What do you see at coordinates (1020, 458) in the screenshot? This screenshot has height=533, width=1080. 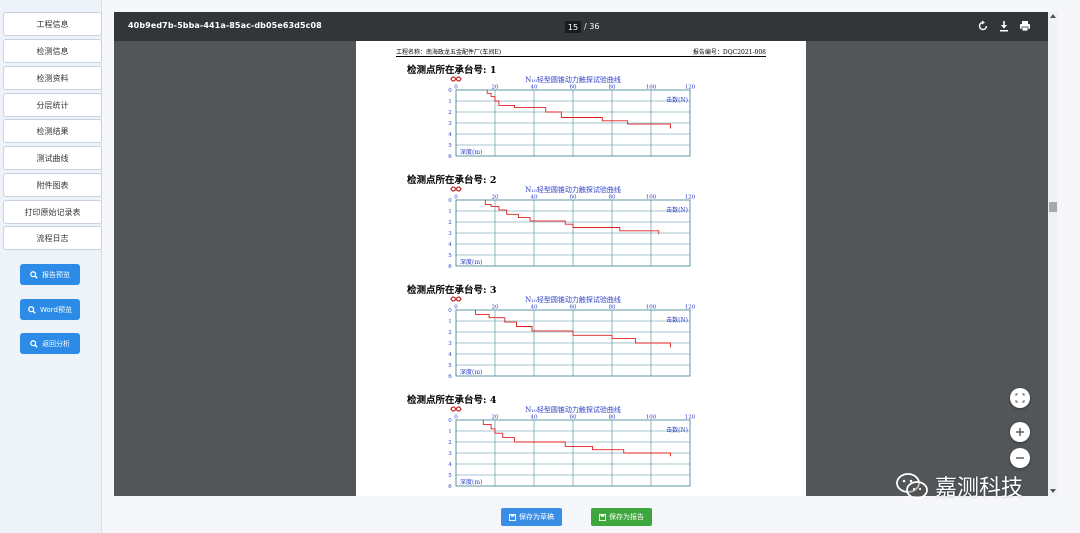 I see `zoom-out-button` at bounding box center [1020, 458].